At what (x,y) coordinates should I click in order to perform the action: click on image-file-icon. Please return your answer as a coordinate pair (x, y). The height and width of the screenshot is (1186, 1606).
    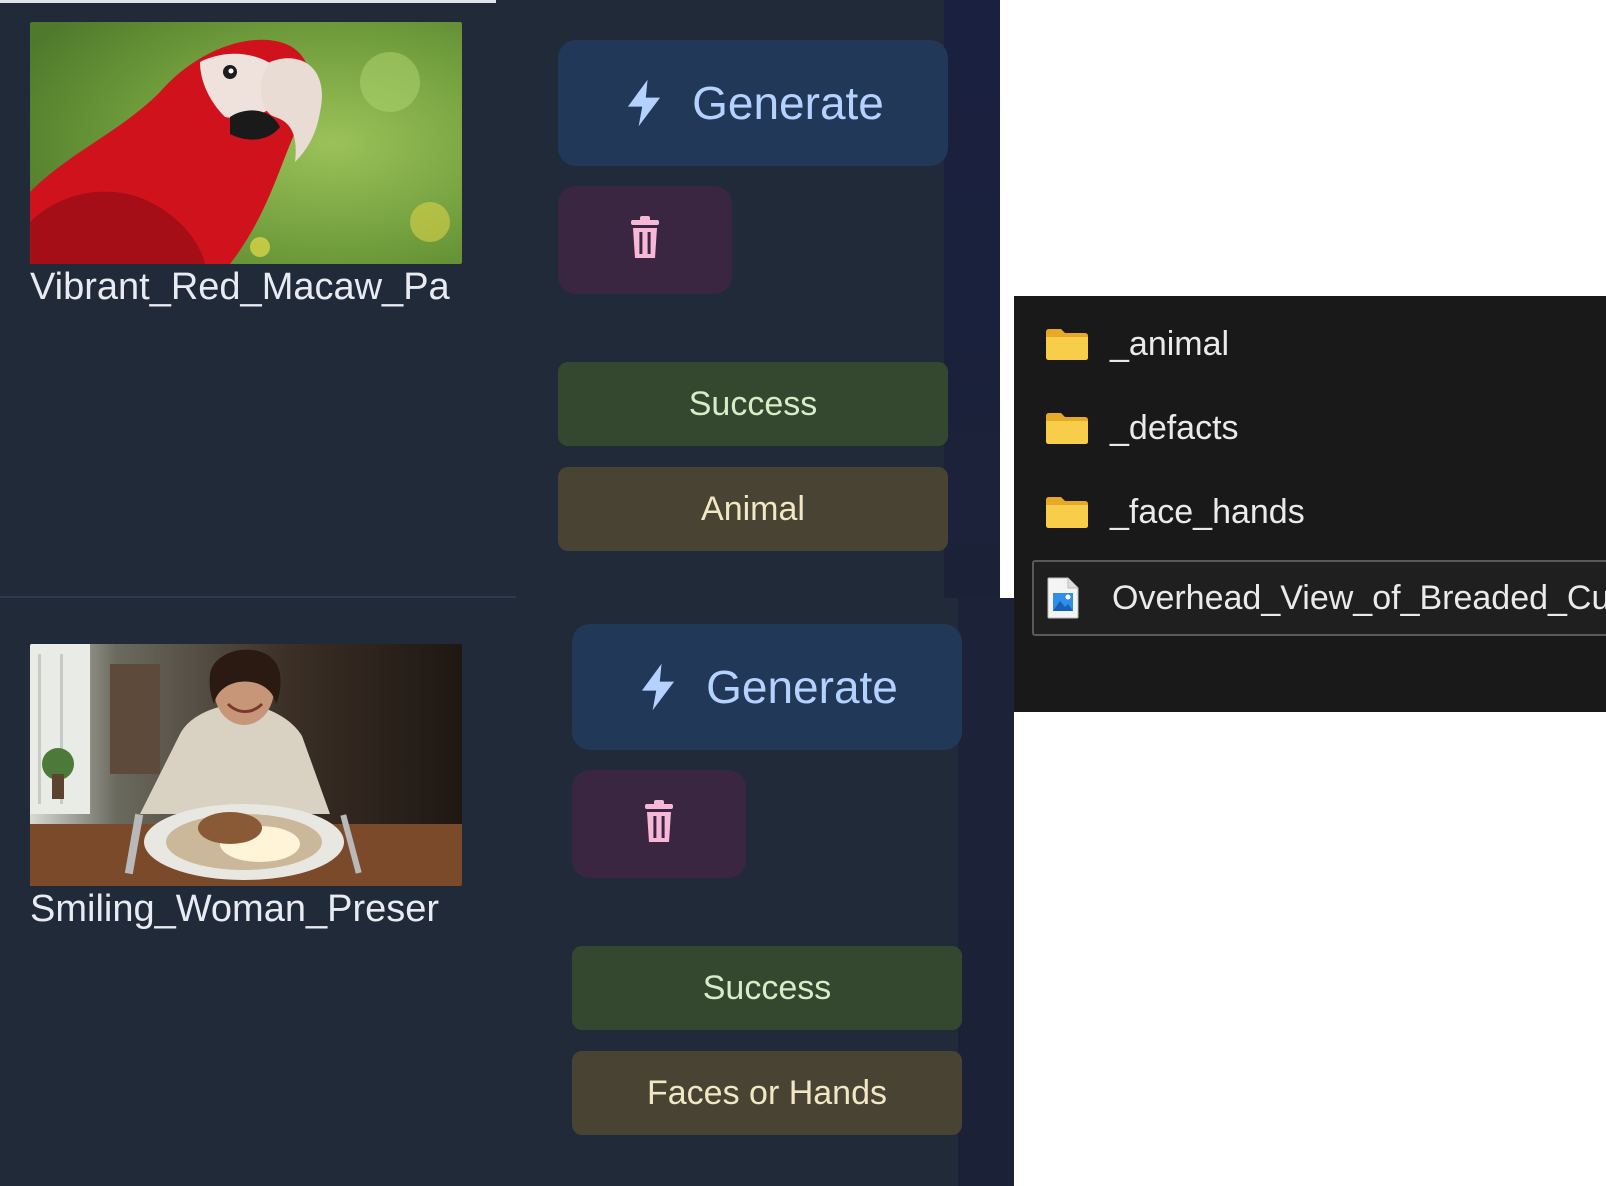
    Looking at the image, I should click on (1071, 598).